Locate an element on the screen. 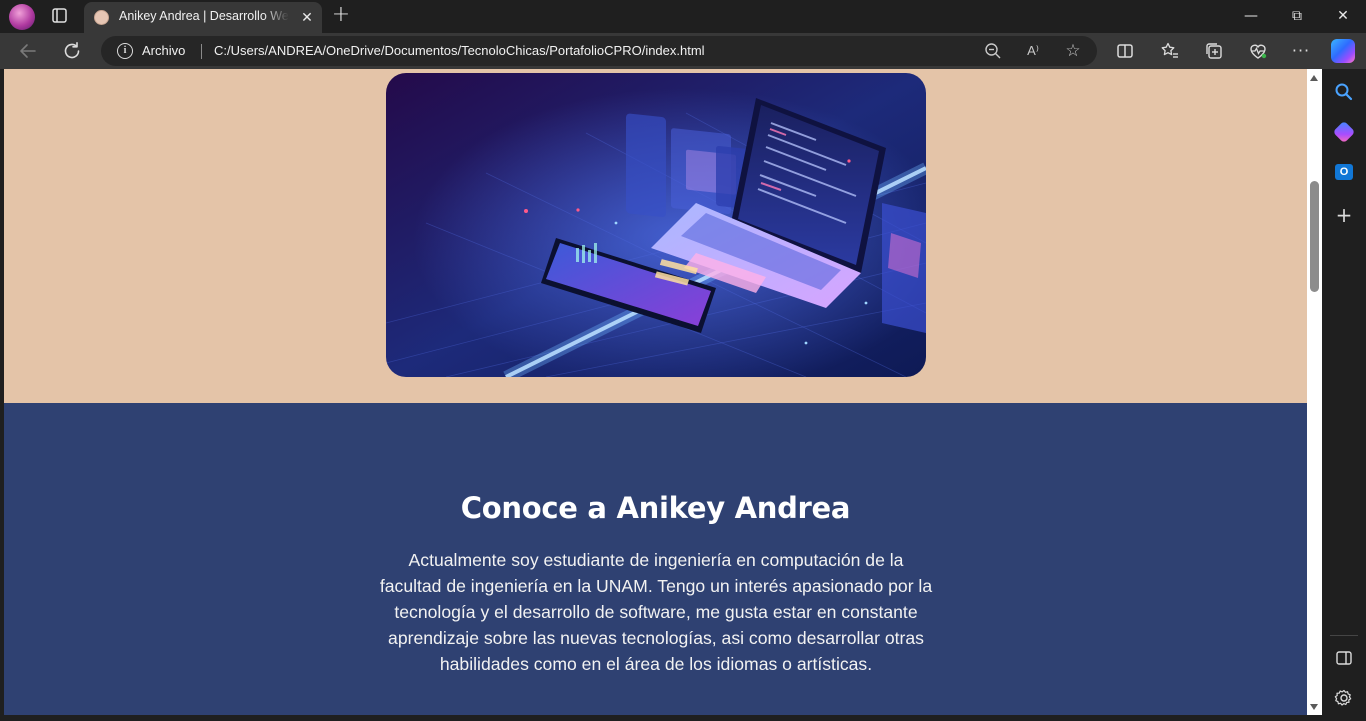  scheme-label: Archivo is located at coordinates (163, 50).